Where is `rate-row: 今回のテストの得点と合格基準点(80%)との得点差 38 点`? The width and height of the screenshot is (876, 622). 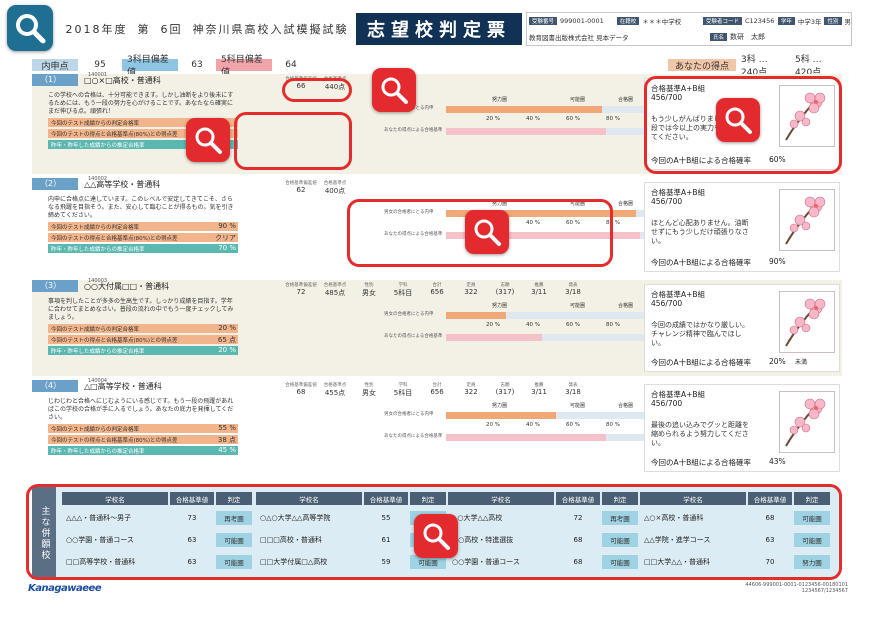 rate-row: 今回のテストの得点と合格基準点(80%)との得点差 38 点 is located at coordinates (143, 439).